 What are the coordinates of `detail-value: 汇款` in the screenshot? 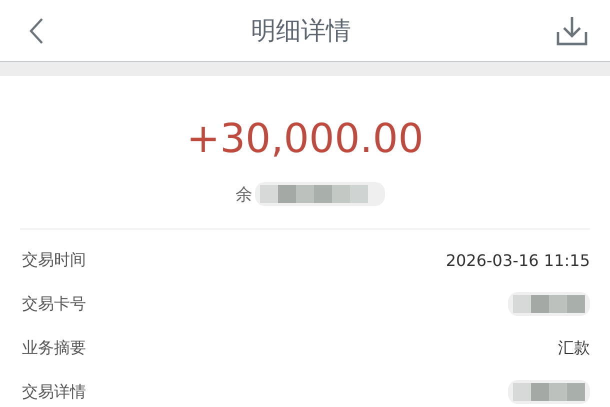 It's located at (574, 348).